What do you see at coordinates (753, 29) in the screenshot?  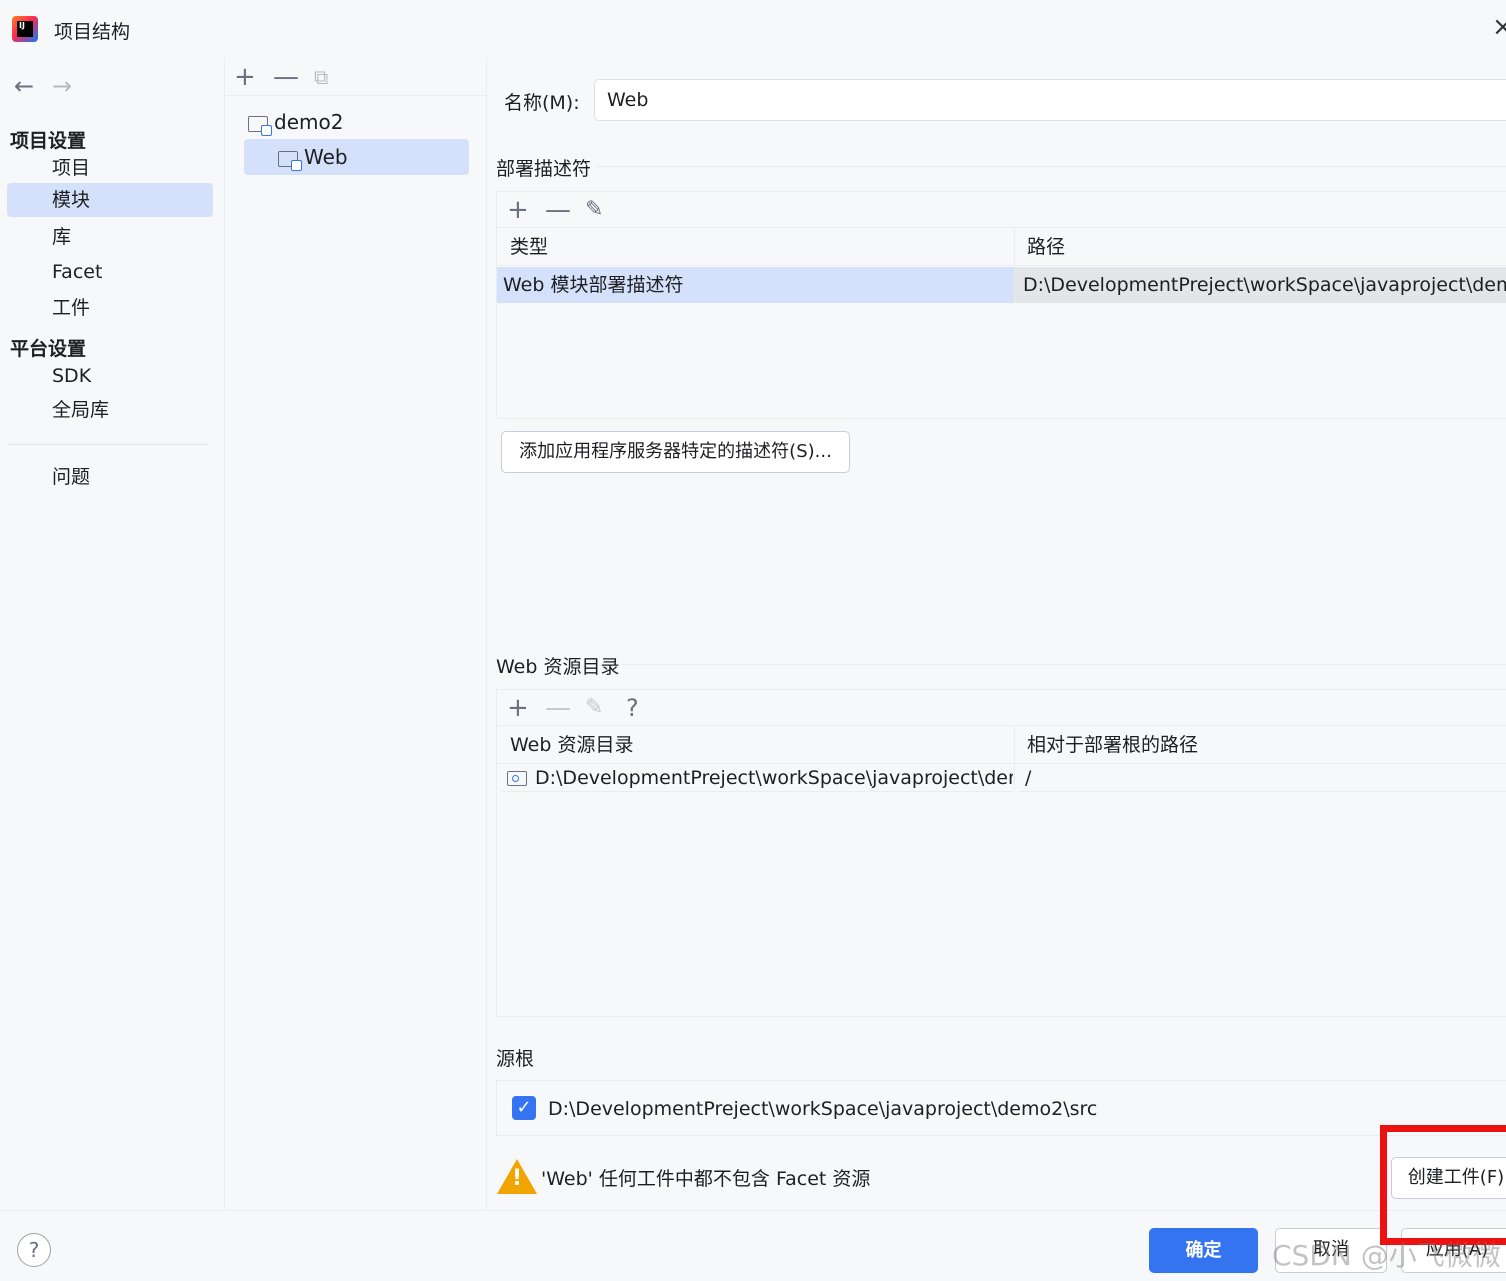 I see `title-bar: IJ 项目结构 ×` at bounding box center [753, 29].